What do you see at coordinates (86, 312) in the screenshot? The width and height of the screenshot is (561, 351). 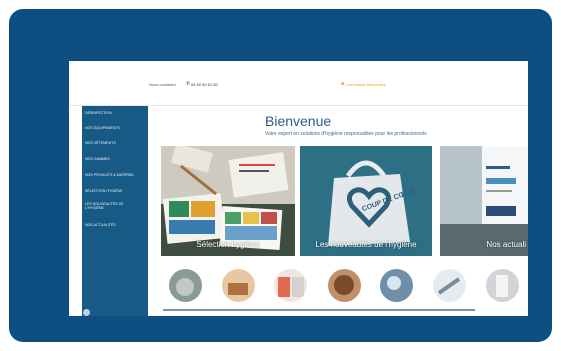 I see `chat-bubble` at bounding box center [86, 312].